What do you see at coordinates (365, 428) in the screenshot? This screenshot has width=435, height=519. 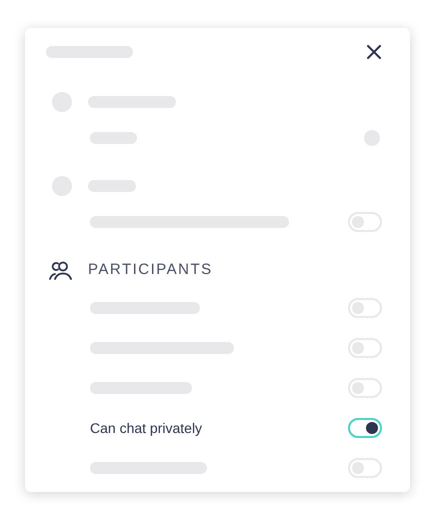 I see `toggle-switch` at bounding box center [365, 428].